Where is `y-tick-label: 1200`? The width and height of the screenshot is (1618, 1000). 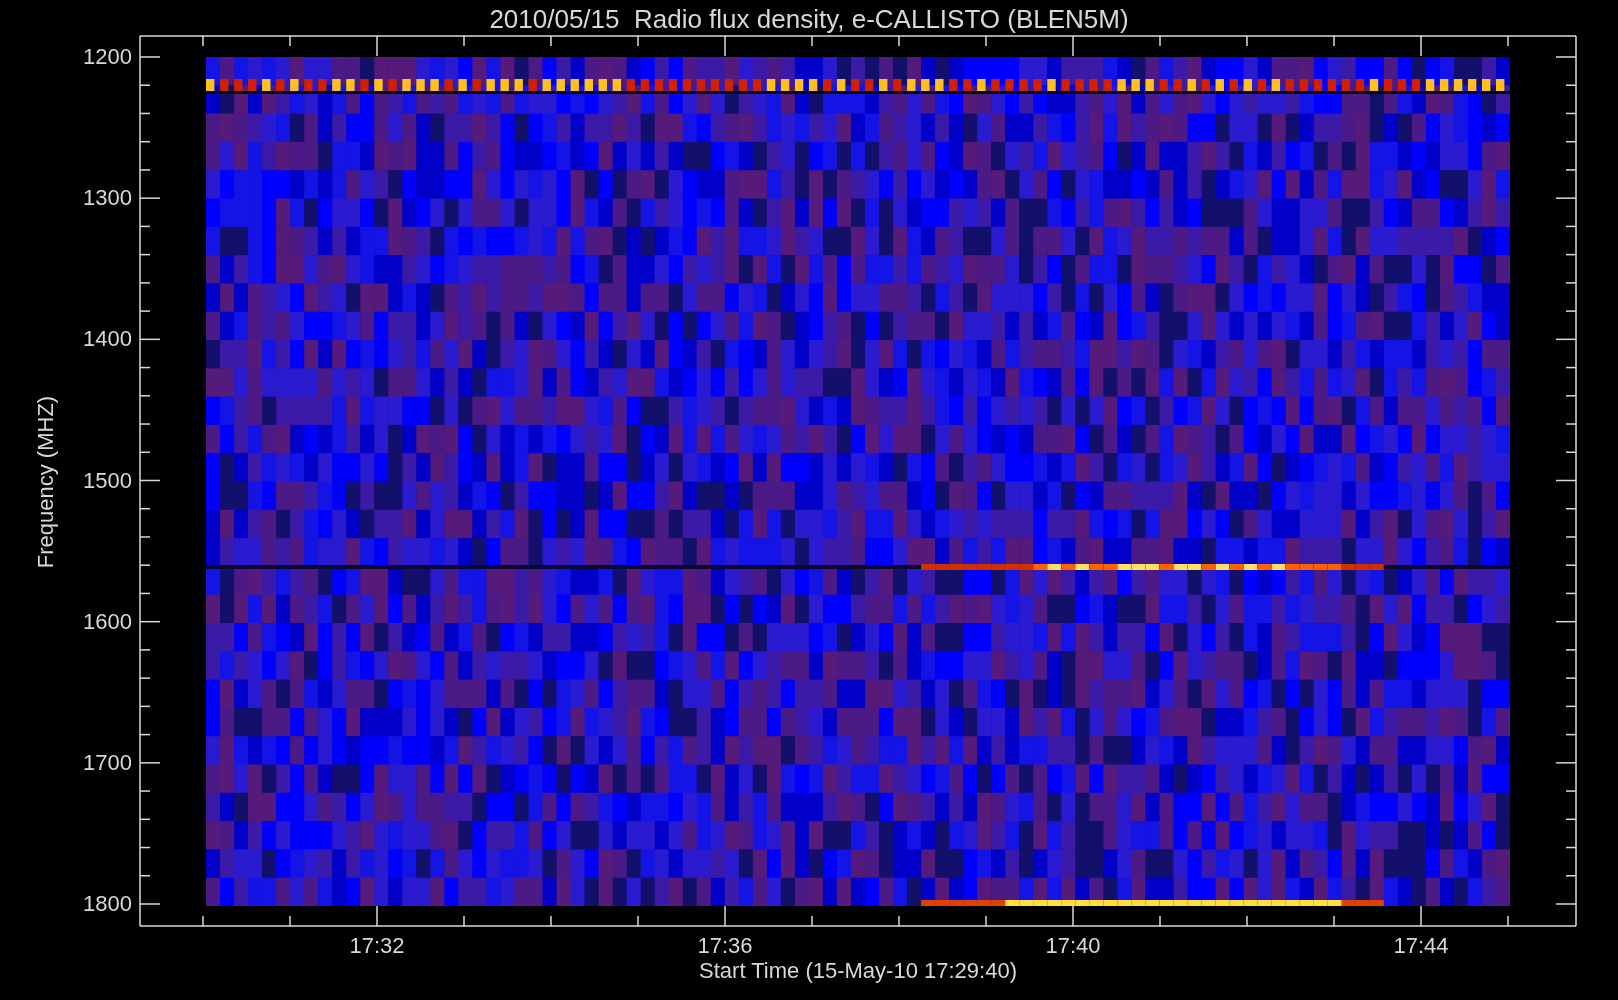 y-tick-label: 1200 is located at coordinates (107, 57).